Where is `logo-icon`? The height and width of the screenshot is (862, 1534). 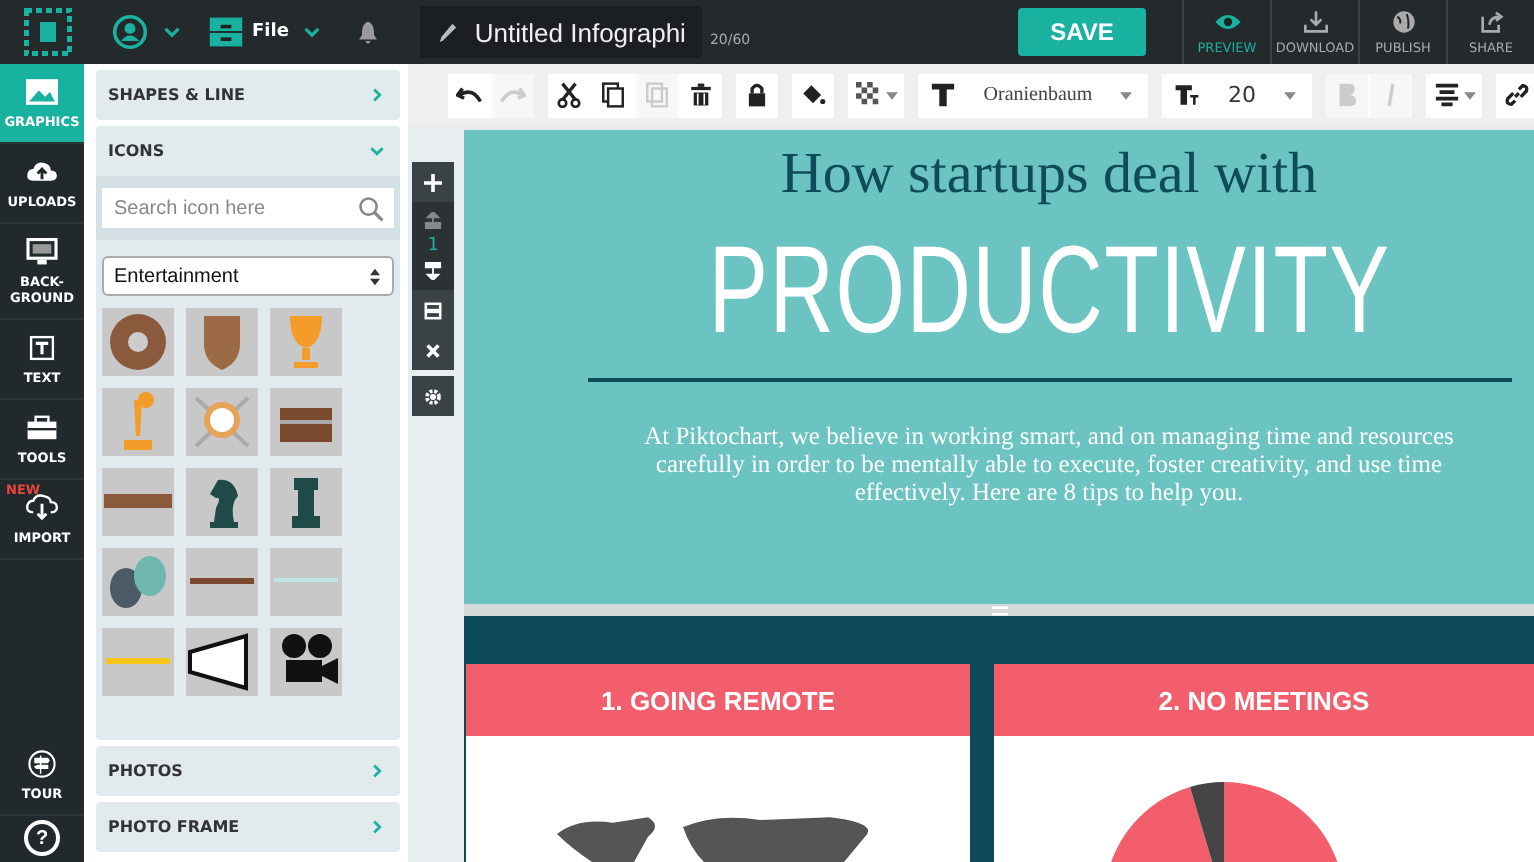 logo-icon is located at coordinates (48, 32).